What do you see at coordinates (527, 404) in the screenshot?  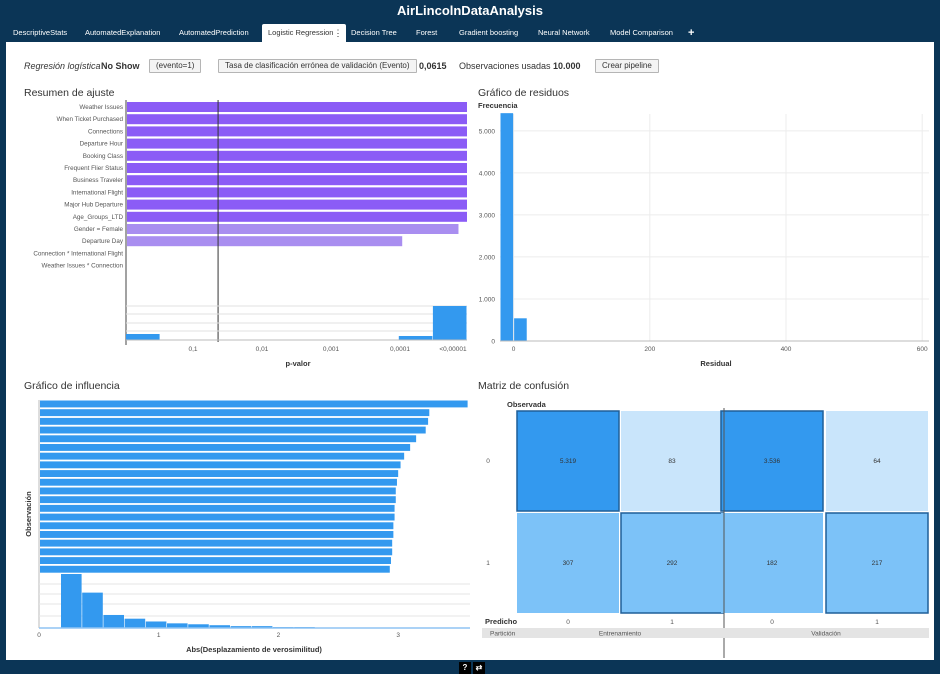 I see `y-axis-label: Observada` at bounding box center [527, 404].